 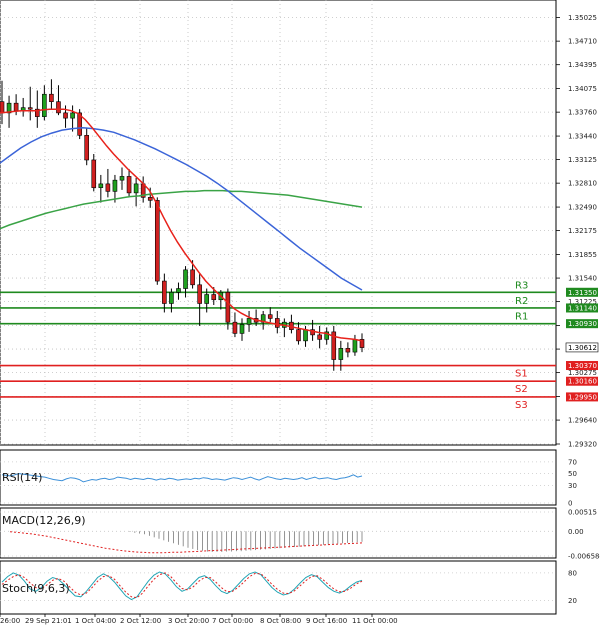 What do you see at coordinates (280, 621) in the screenshot?
I see `x-tick-label: 8 Oct 08:00` at bounding box center [280, 621].